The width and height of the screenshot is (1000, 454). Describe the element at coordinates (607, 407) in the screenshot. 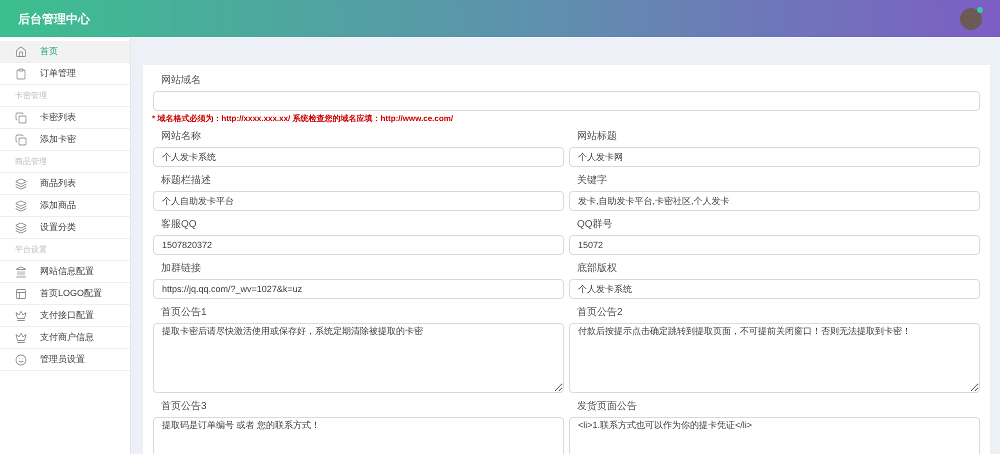

I see `field-label: 发货页面公告` at that location.